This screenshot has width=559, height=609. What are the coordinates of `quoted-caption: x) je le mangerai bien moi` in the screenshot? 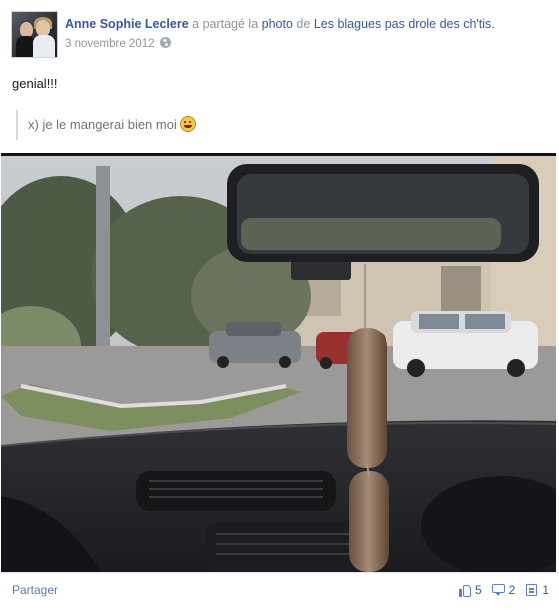 It's located at (106, 125).